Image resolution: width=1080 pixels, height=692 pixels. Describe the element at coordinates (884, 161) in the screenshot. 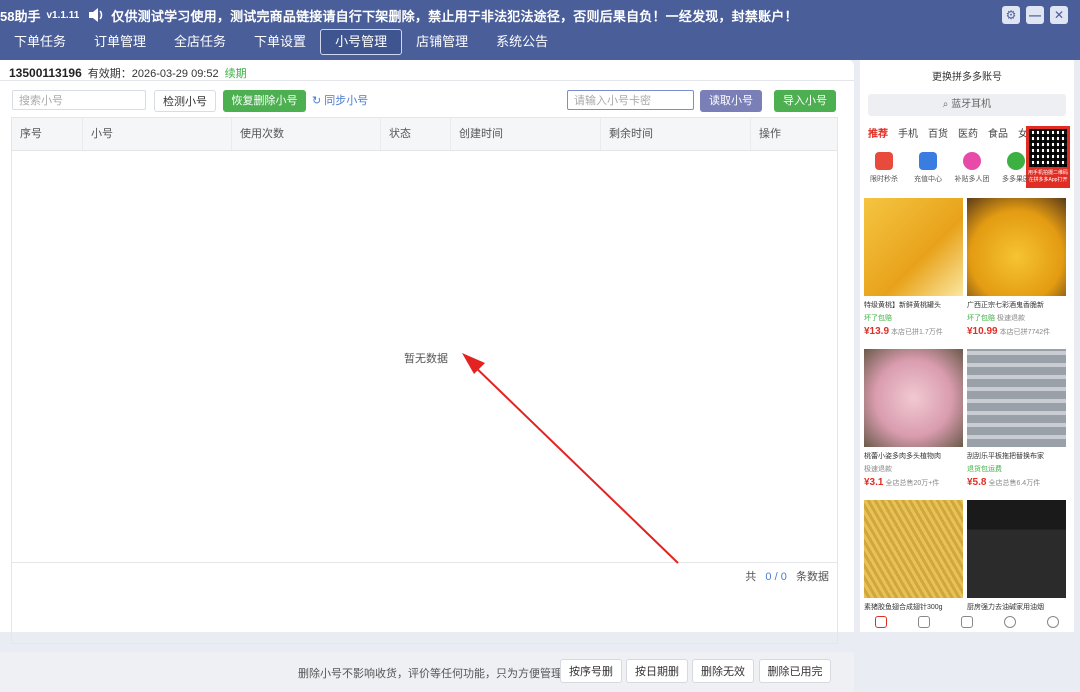

I see `flash-sale-icon` at that location.